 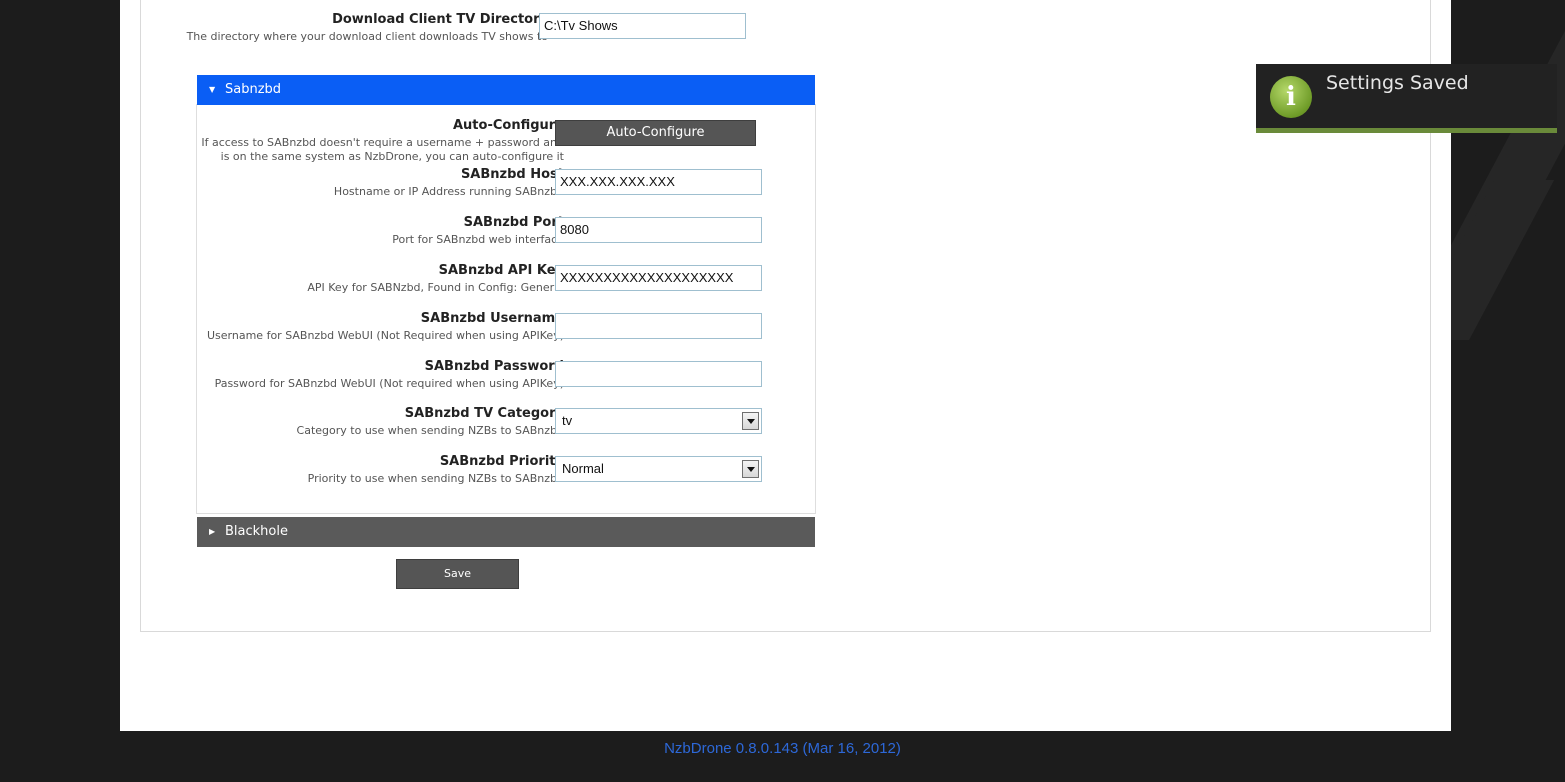 What do you see at coordinates (501, 461) in the screenshot?
I see `sabnzbd-priority-label: SABnzbd Priority` at bounding box center [501, 461].